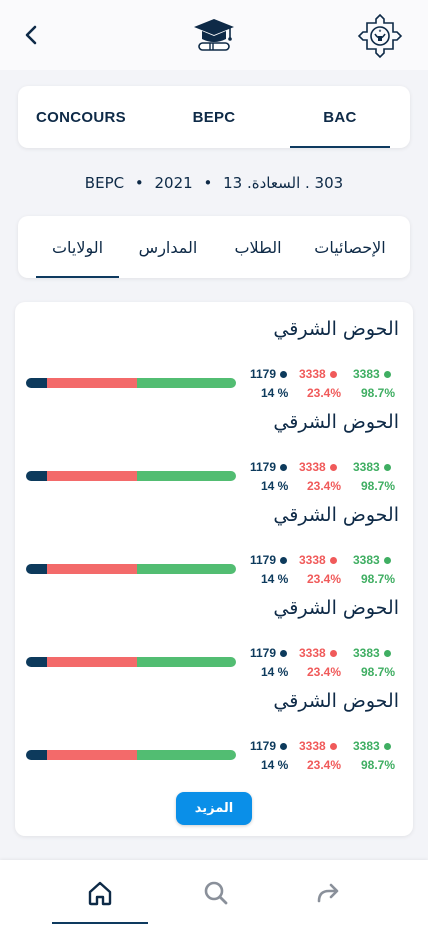 This screenshot has height=926, width=428. I want to click on nav-home, so click(100, 893).